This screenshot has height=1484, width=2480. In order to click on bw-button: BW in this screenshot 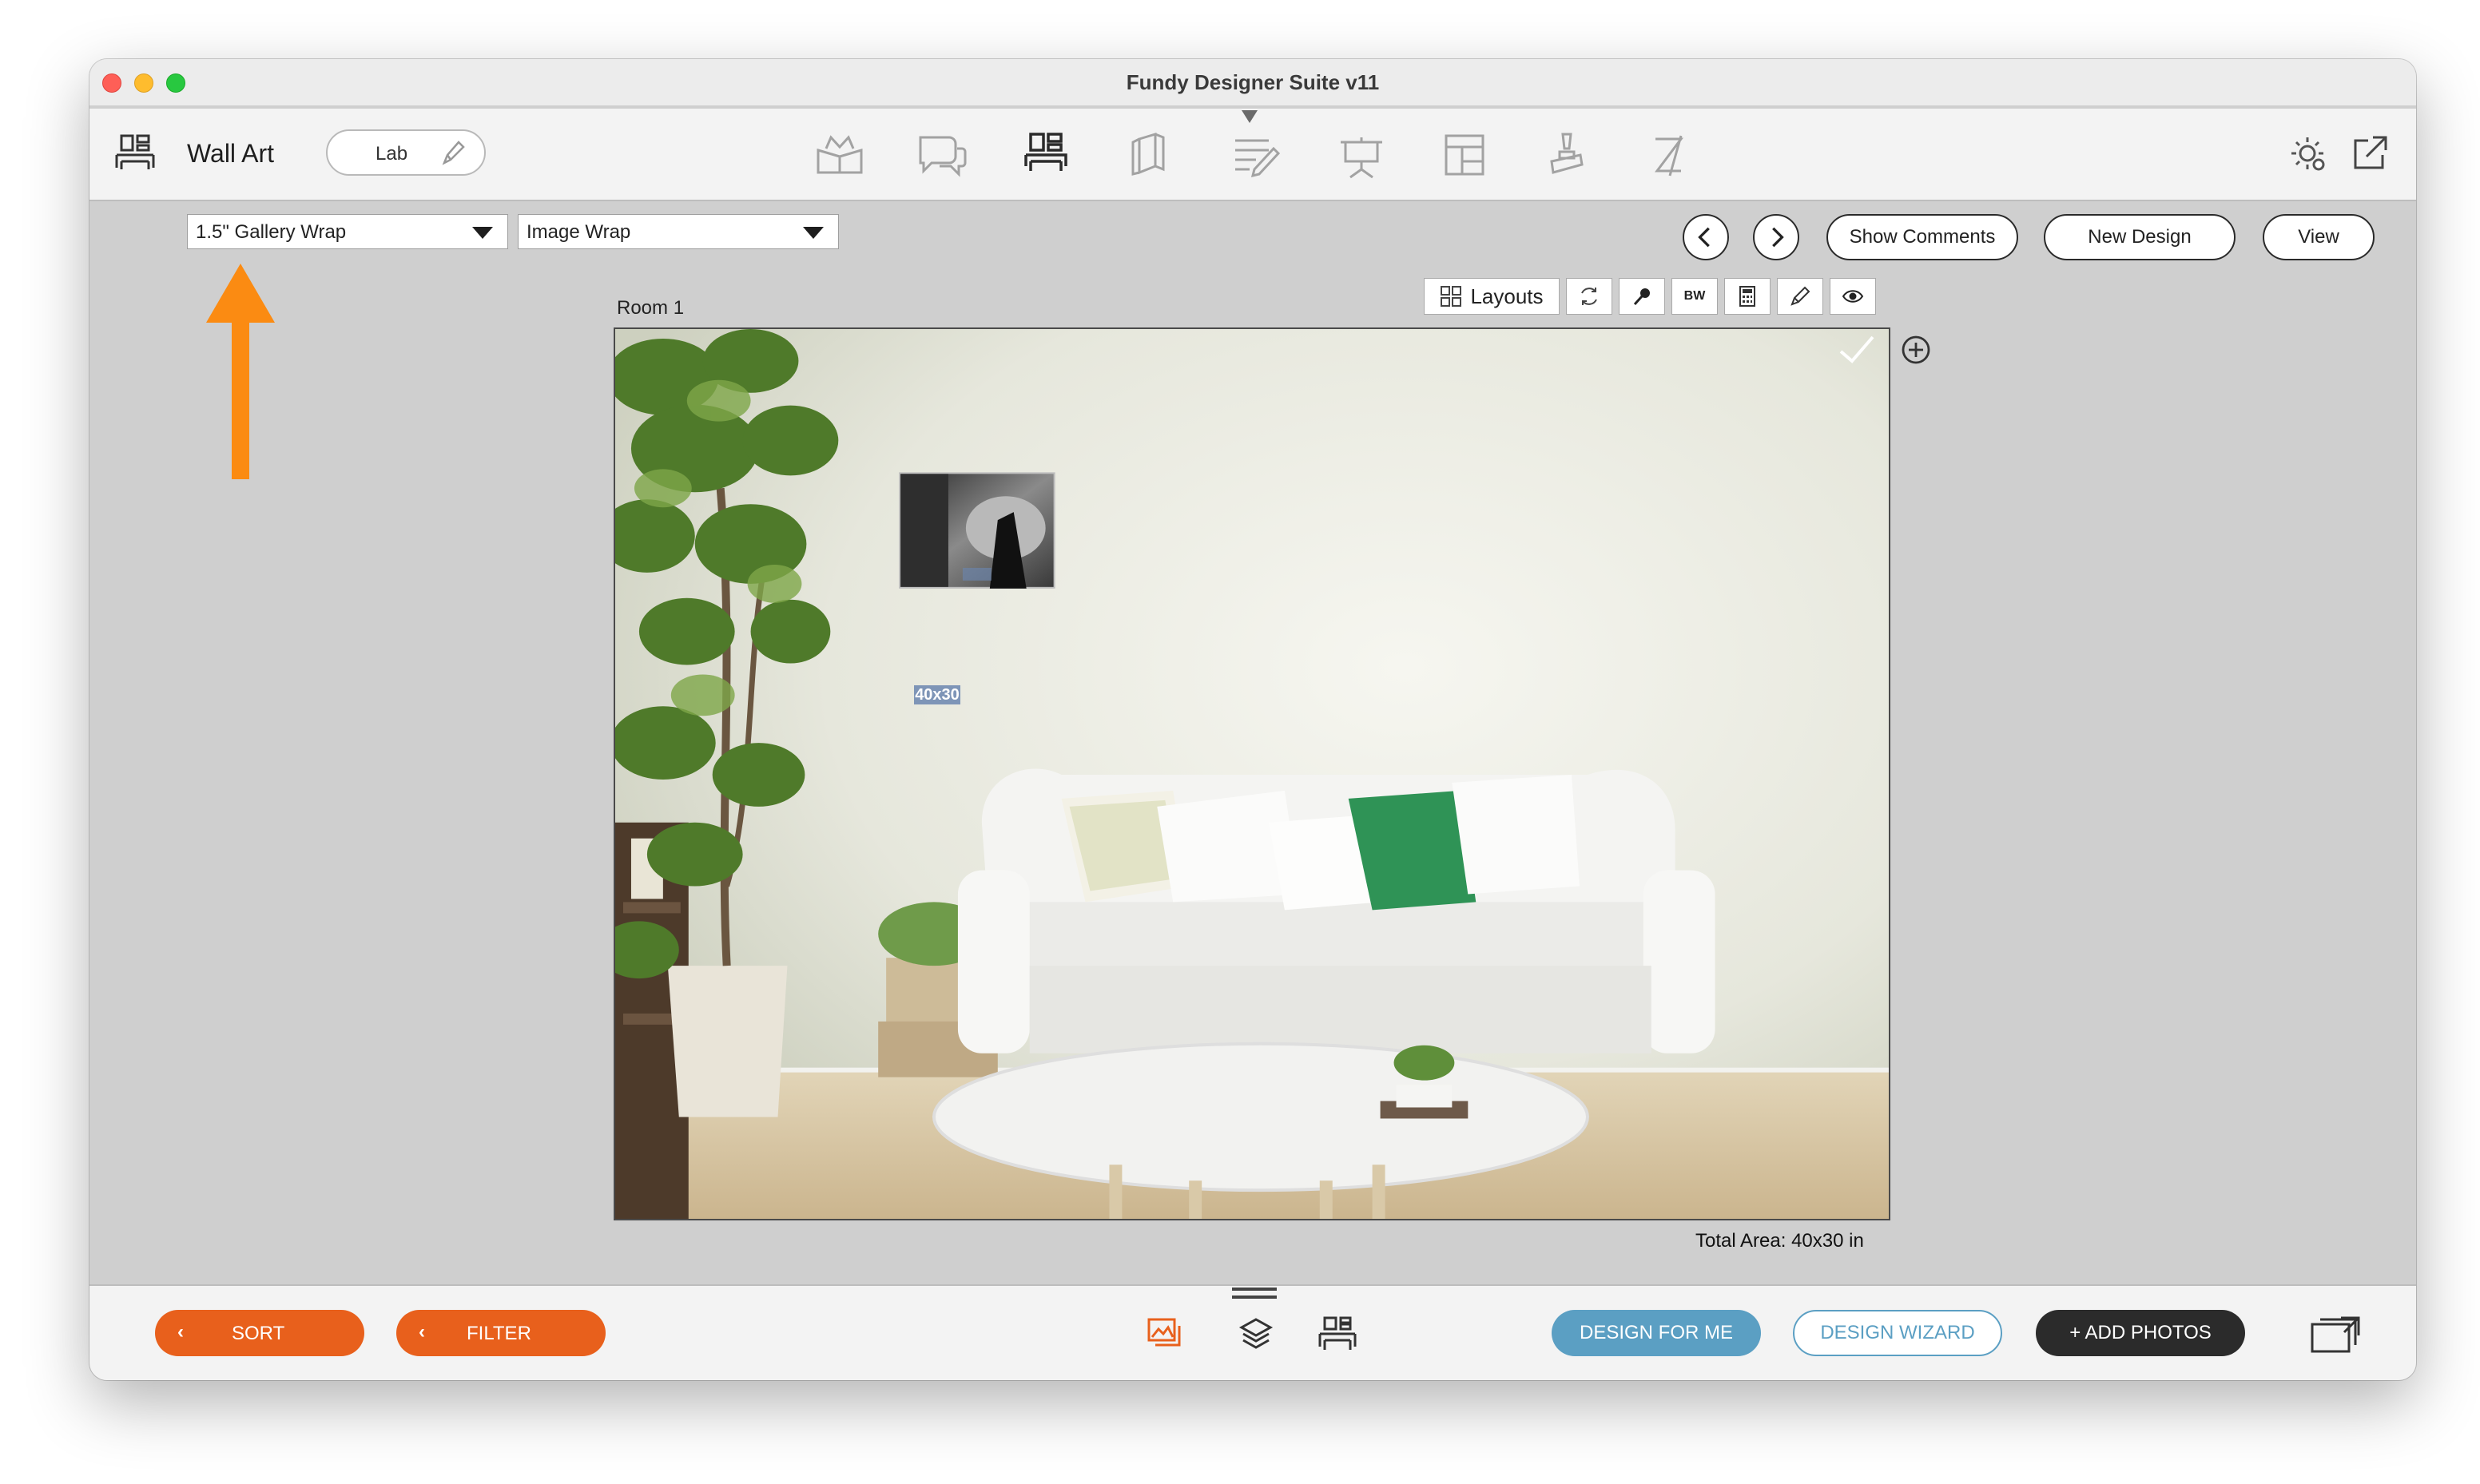, I will do `click(1695, 296)`.